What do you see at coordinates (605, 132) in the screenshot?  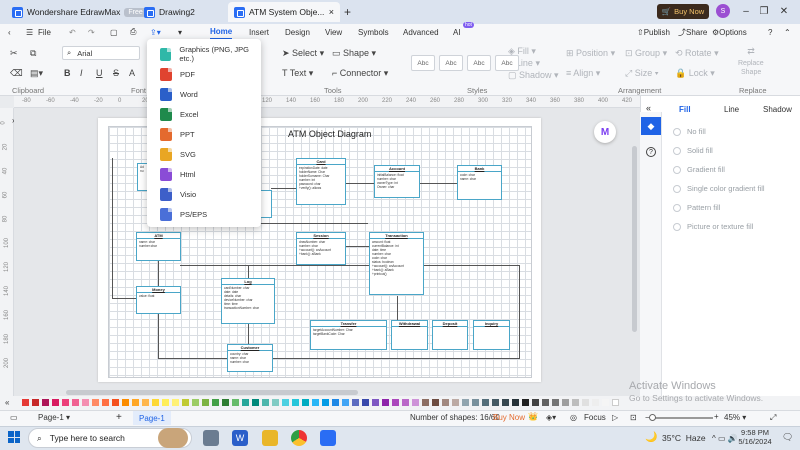 I see `ai-assistant-icon: M` at bounding box center [605, 132].